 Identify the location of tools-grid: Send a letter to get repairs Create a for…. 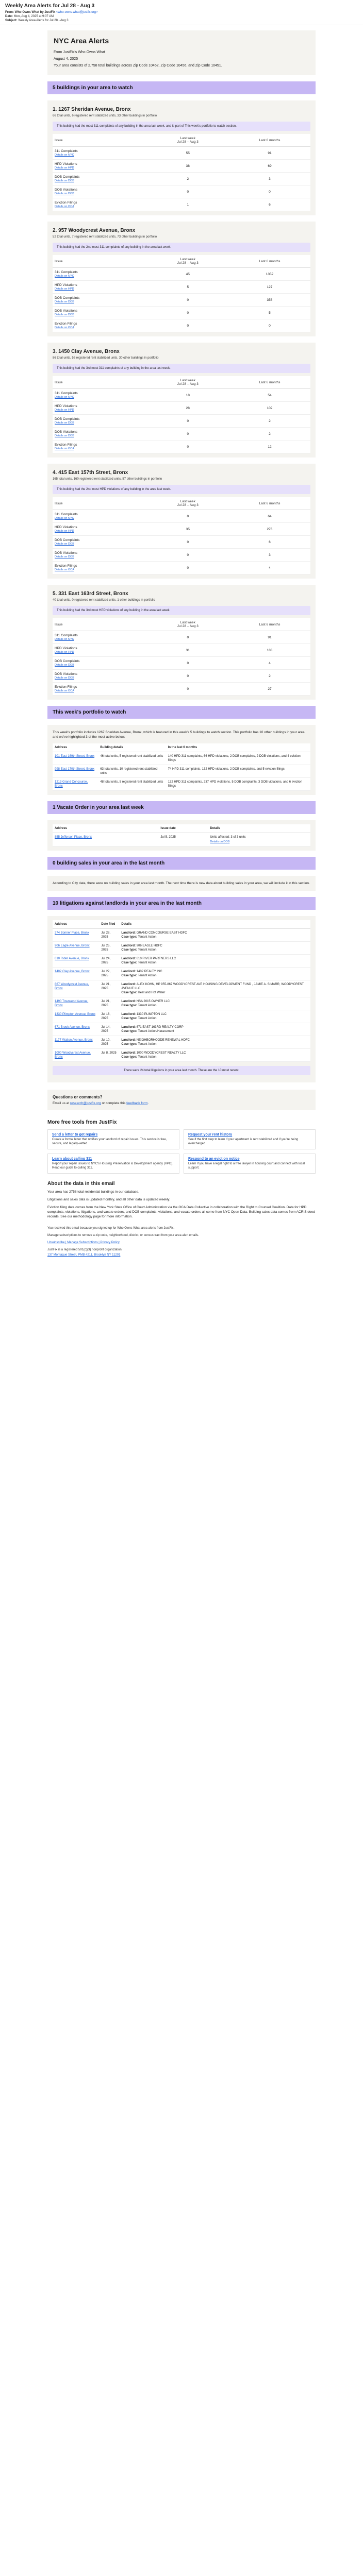
(181, 1151).